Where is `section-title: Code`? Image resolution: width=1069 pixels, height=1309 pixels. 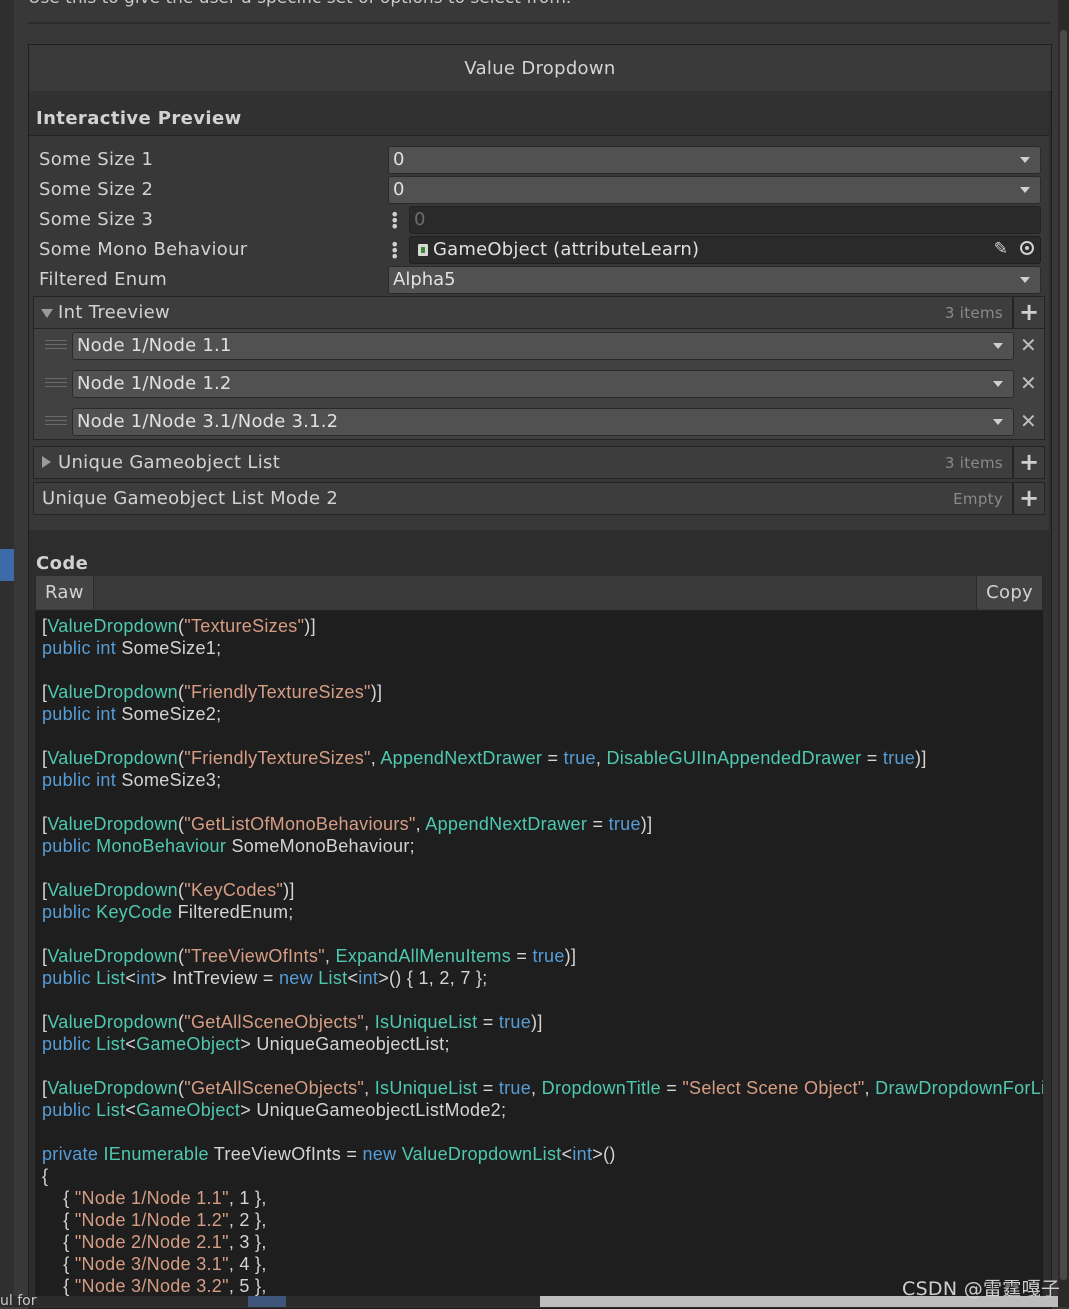 section-title: Code is located at coordinates (62, 563).